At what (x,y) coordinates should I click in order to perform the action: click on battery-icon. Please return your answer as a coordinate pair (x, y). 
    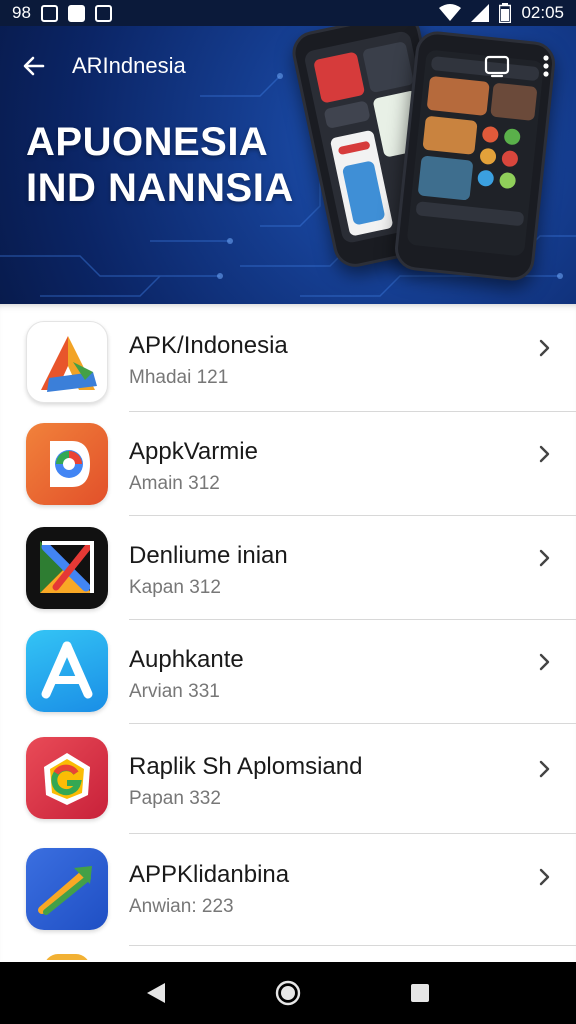
    Looking at the image, I should click on (505, 13).